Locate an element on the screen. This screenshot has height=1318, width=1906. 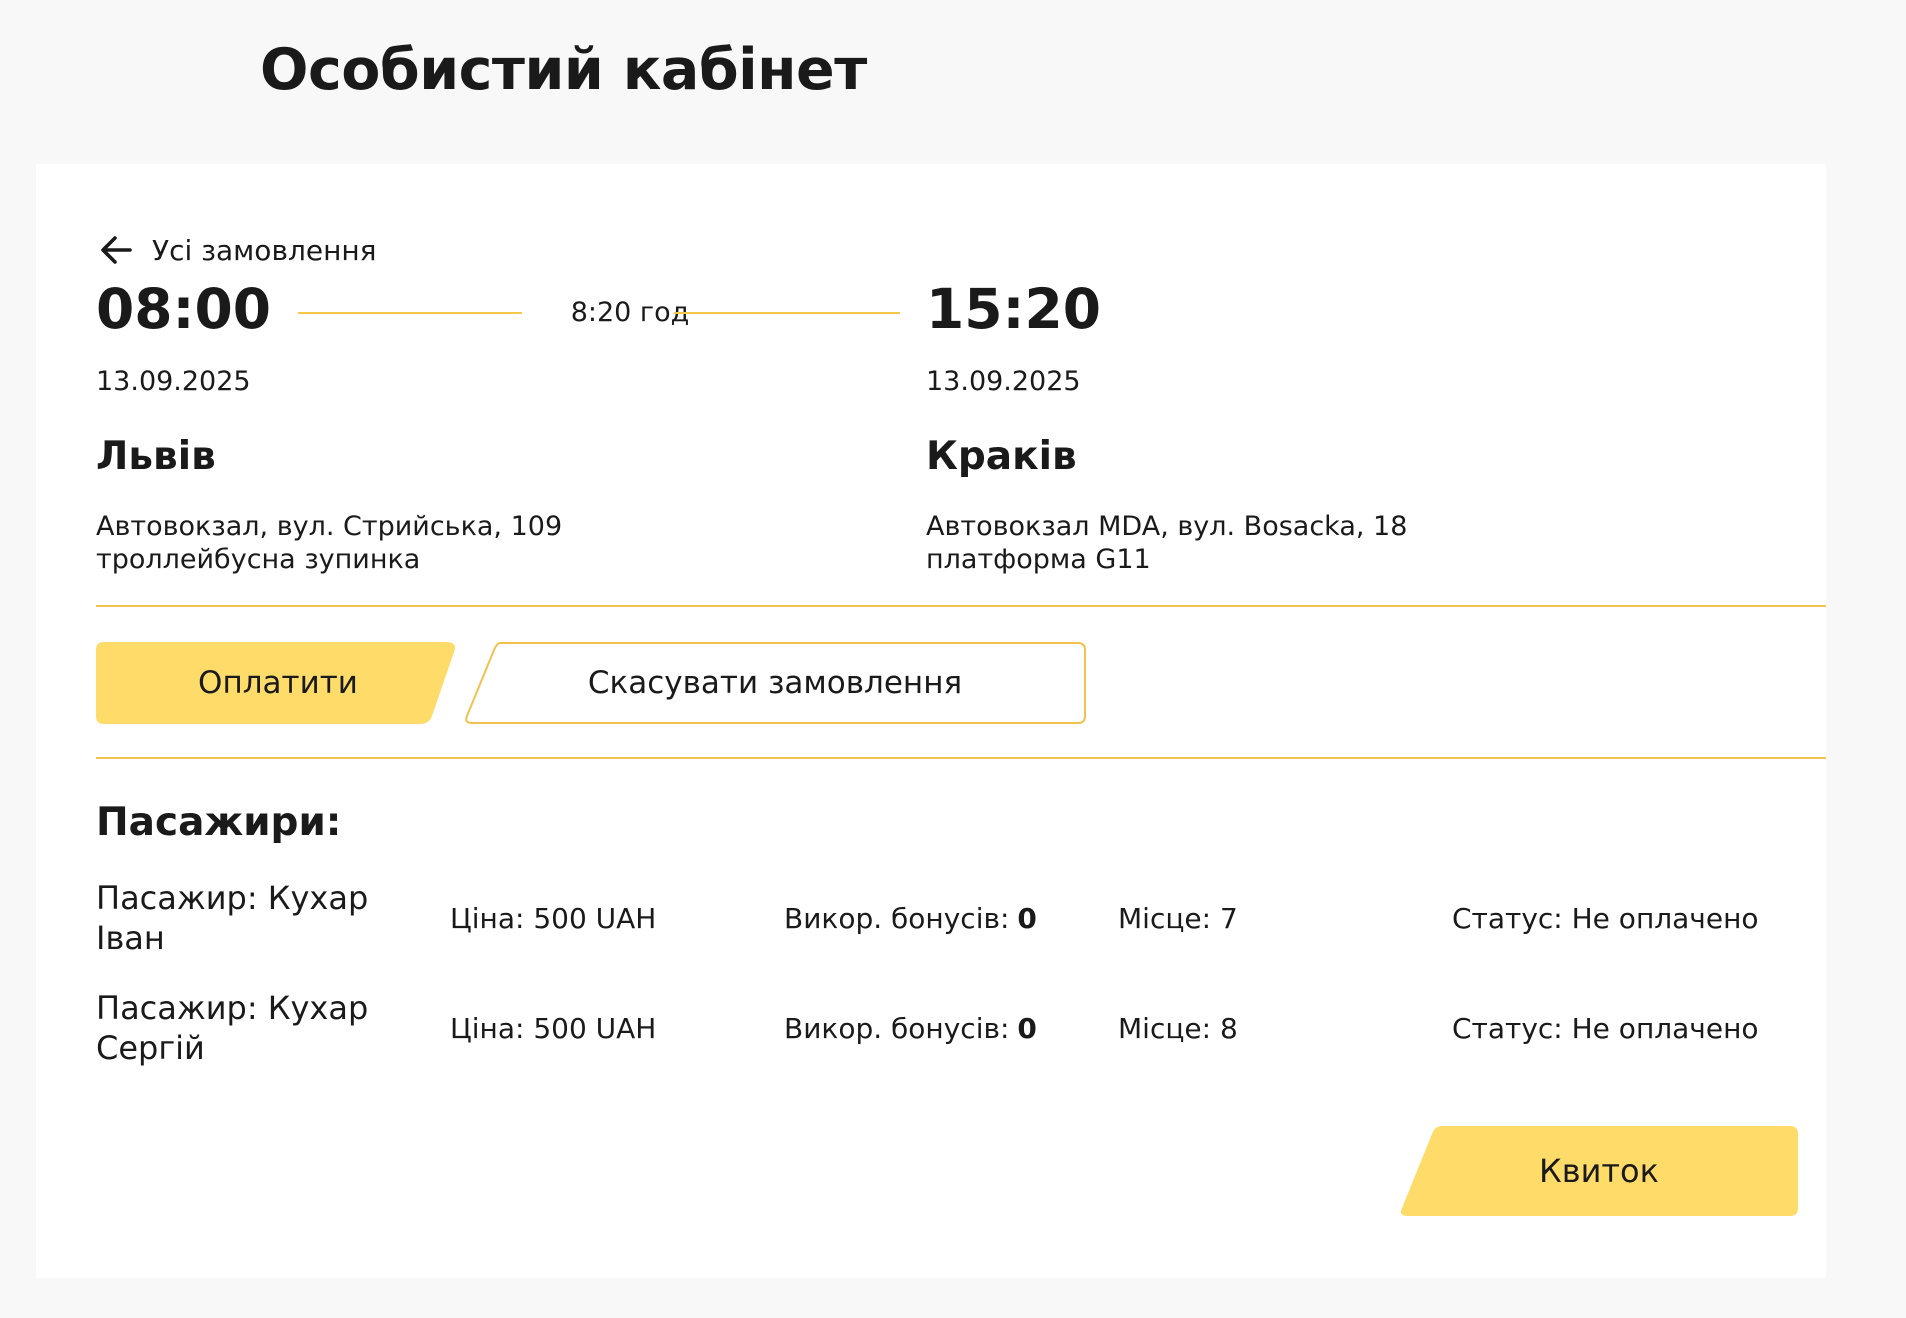
cancel-order-button: Скасувати замовлення is located at coordinates (775, 683).